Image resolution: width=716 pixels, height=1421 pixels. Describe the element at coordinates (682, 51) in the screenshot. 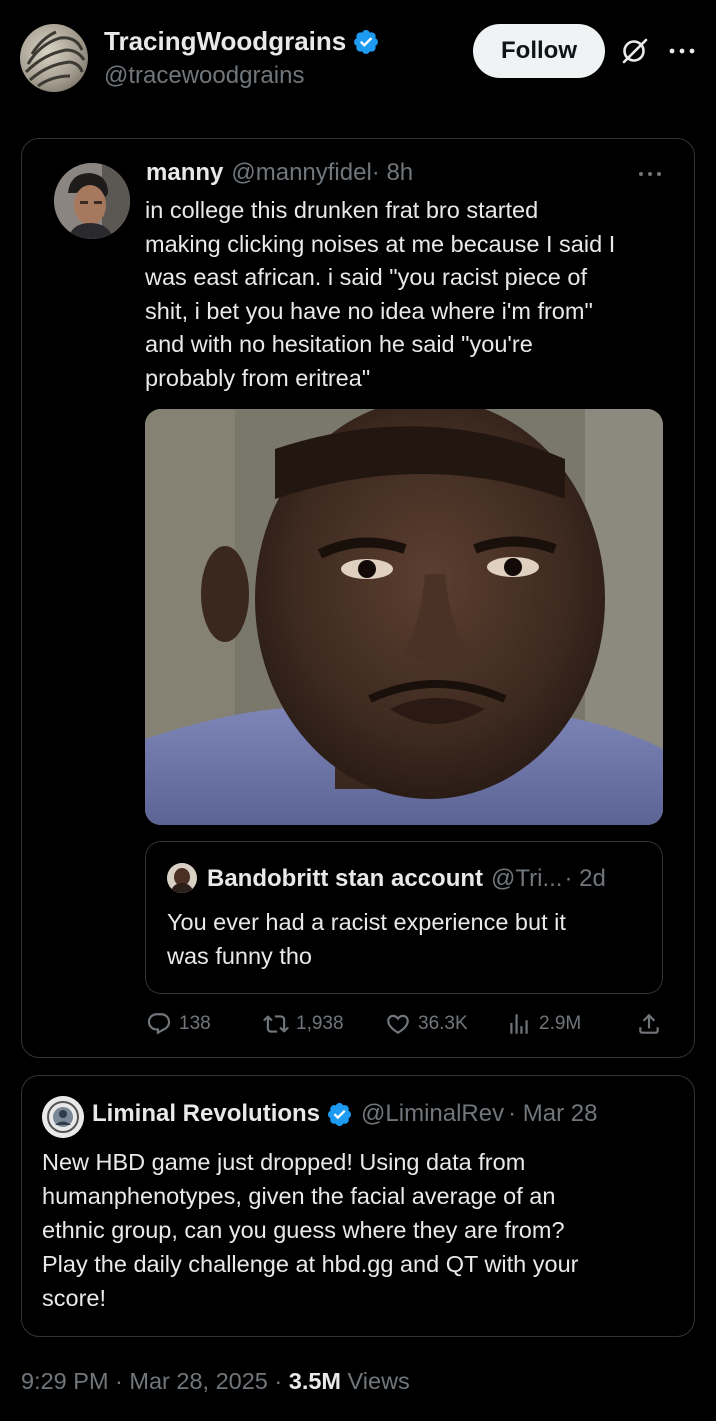

I see `more-icon` at that location.